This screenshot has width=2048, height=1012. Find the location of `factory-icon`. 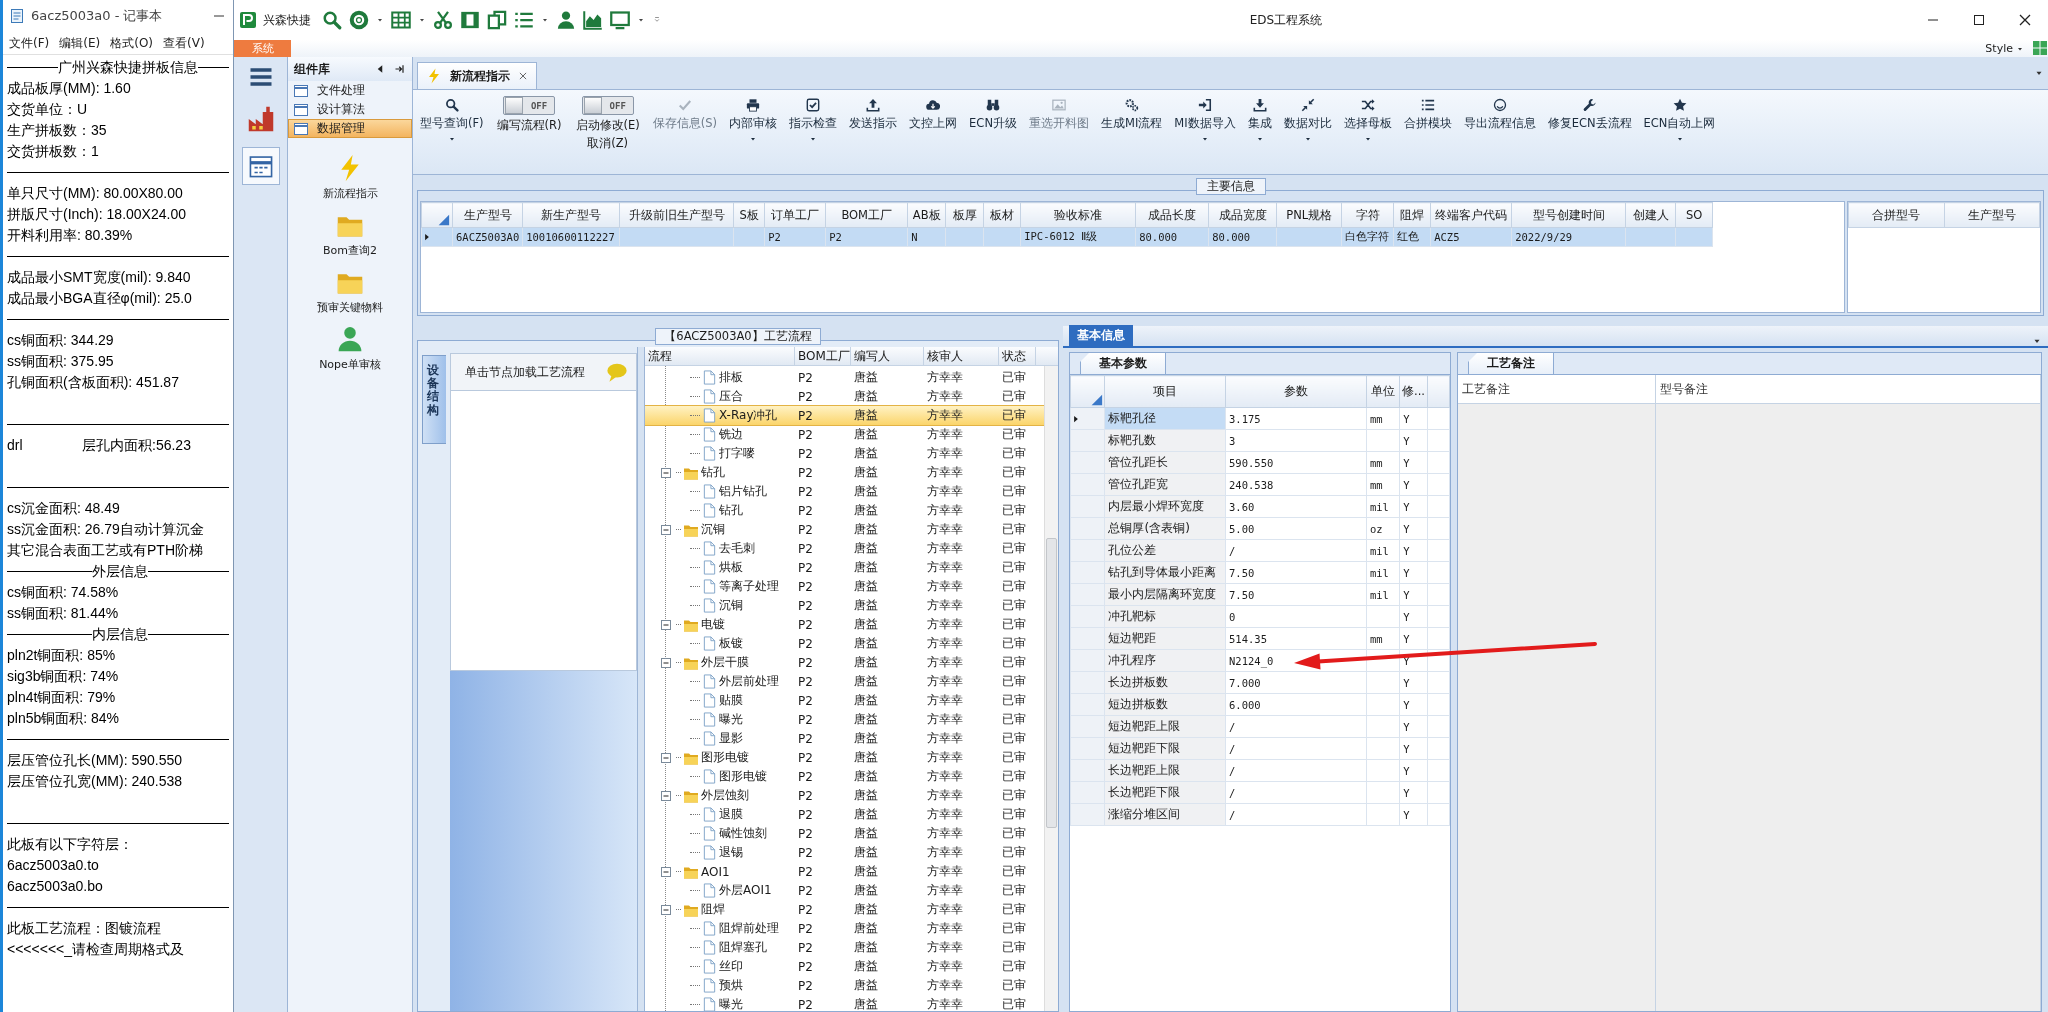

factory-icon is located at coordinates (260, 119).